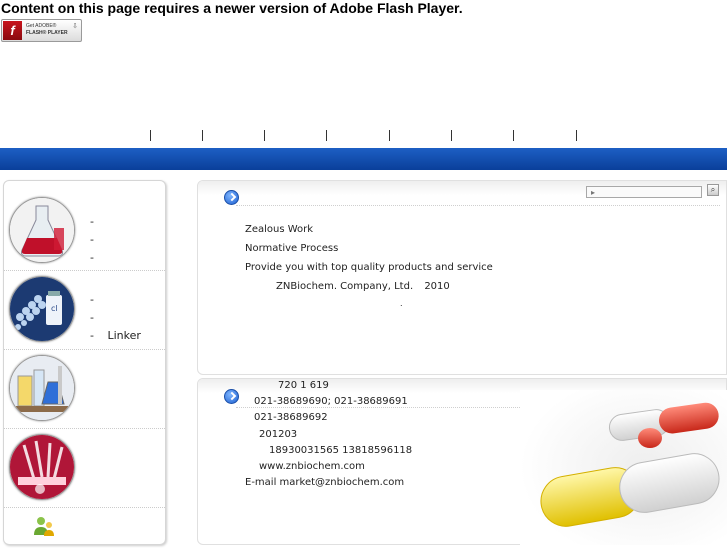 Image resolution: width=727 pixels, height=549 pixels. I want to click on test-tubes-image, so click(42, 467).